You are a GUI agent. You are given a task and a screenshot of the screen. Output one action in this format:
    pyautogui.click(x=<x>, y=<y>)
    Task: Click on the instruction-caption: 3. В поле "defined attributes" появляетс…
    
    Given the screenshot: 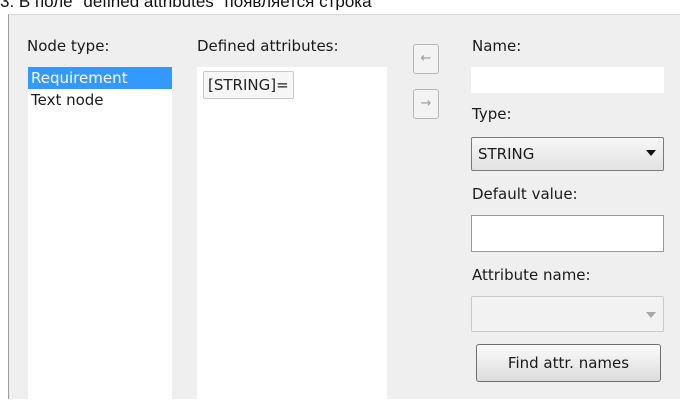 What is the action you would take?
    pyautogui.click(x=186, y=5)
    